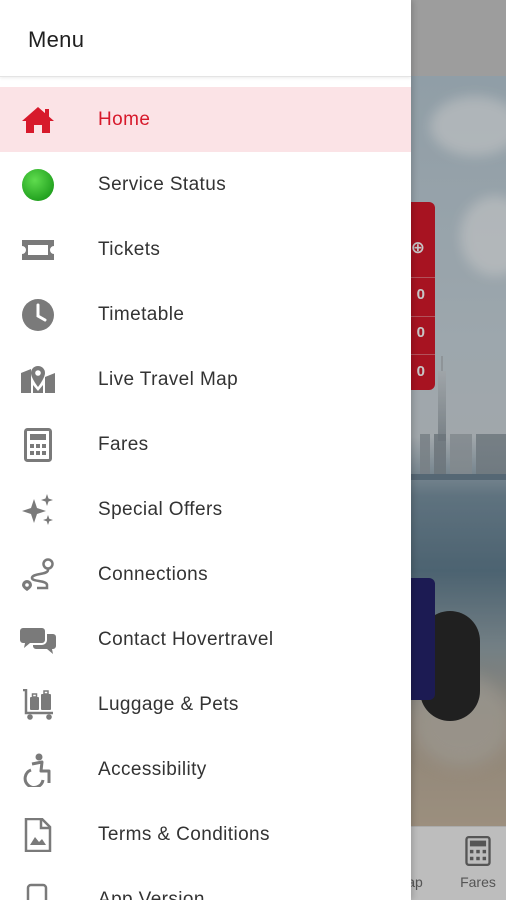  What do you see at coordinates (152, 769) in the screenshot?
I see `menu-label-accessibility: Accessibility` at bounding box center [152, 769].